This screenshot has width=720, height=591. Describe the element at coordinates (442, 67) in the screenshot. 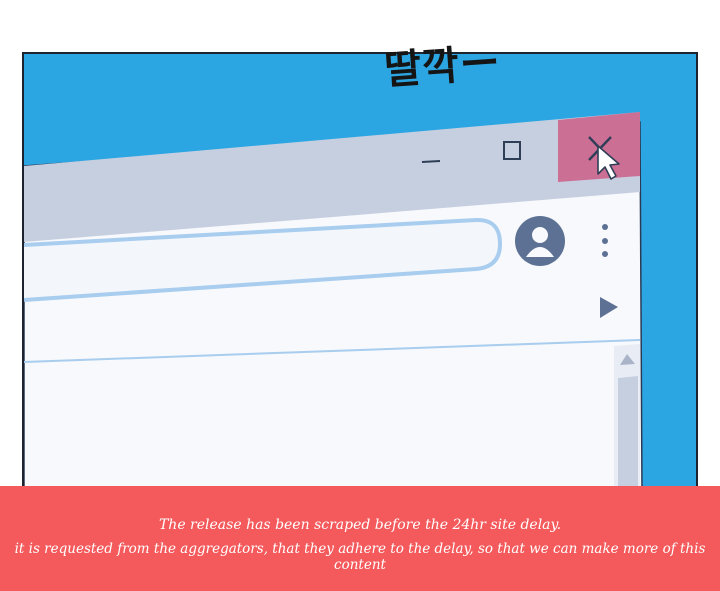

I see `sound-effect-text: 딸깍ー` at that location.